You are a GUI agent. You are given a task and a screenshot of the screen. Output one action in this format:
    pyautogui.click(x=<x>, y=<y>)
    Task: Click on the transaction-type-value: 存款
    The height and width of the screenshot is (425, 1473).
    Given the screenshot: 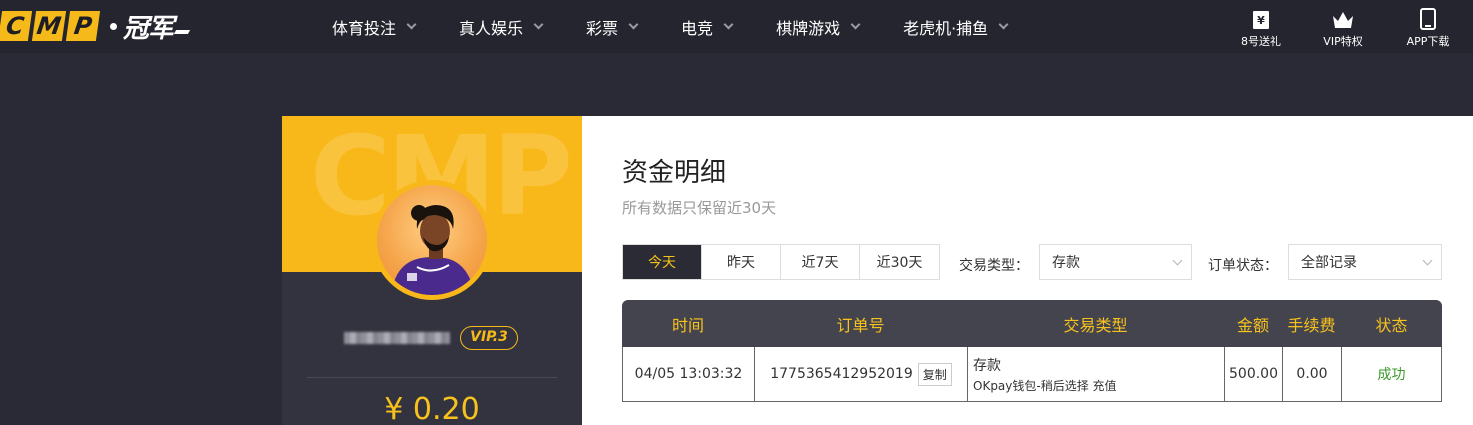 What is the action you would take?
    pyautogui.click(x=1066, y=263)
    